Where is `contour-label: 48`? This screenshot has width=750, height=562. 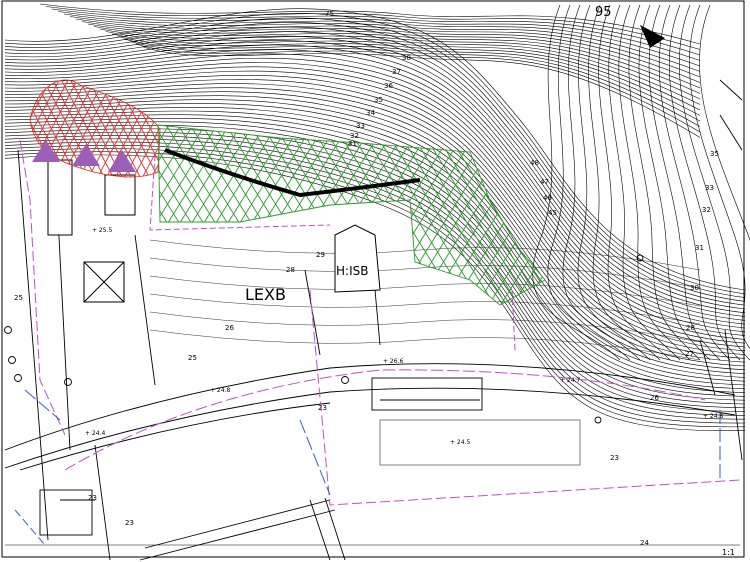 contour-label: 48 is located at coordinates (534, 163).